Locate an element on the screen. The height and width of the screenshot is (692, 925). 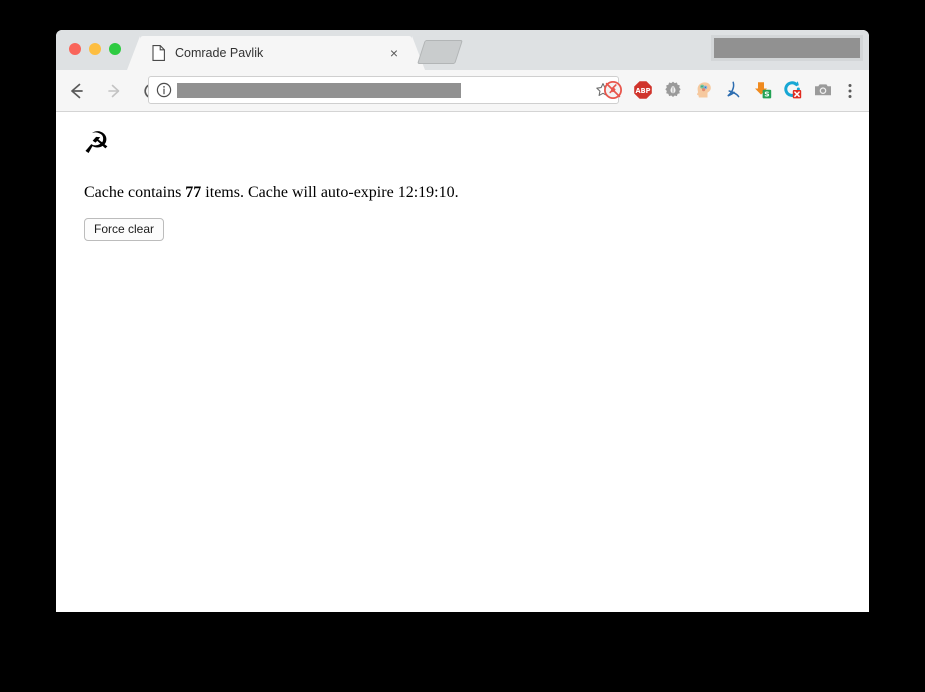
tab-strip: Comrade Pavlik × is located at coordinates (462, 50).